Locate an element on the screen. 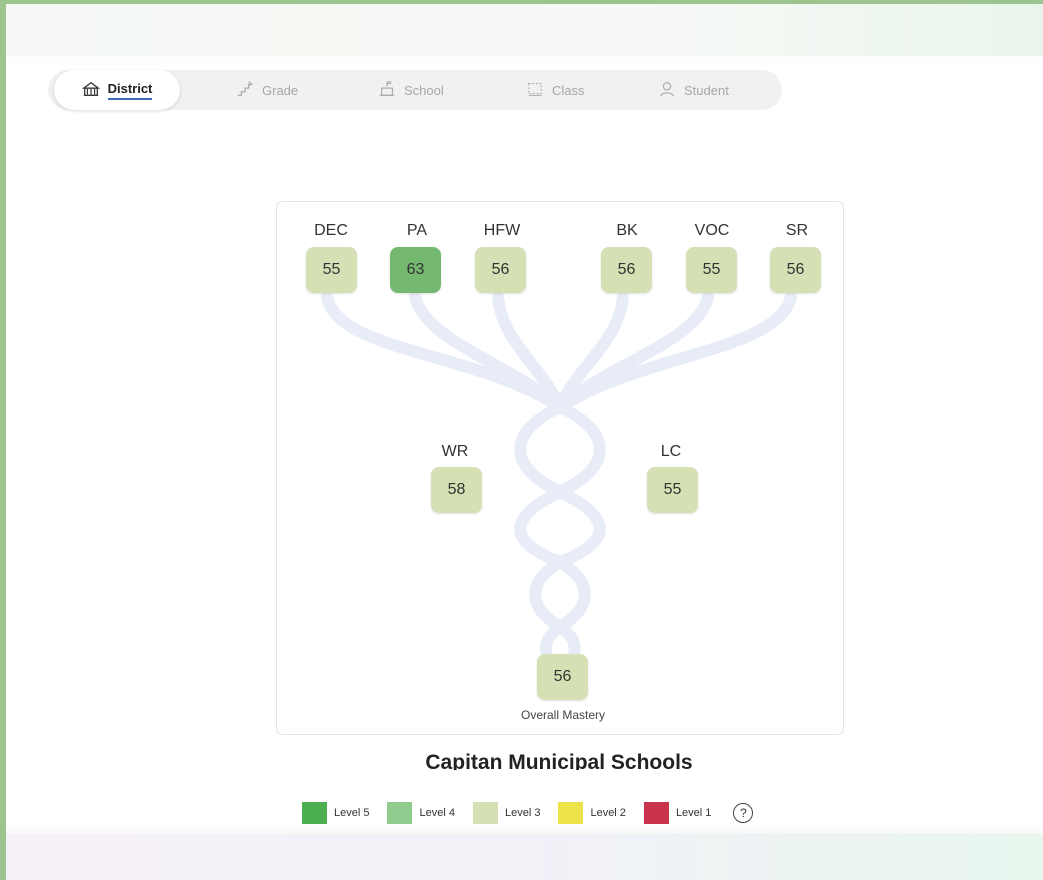 The width and height of the screenshot is (1043, 880). tab-school-label: School is located at coordinates (424, 90).